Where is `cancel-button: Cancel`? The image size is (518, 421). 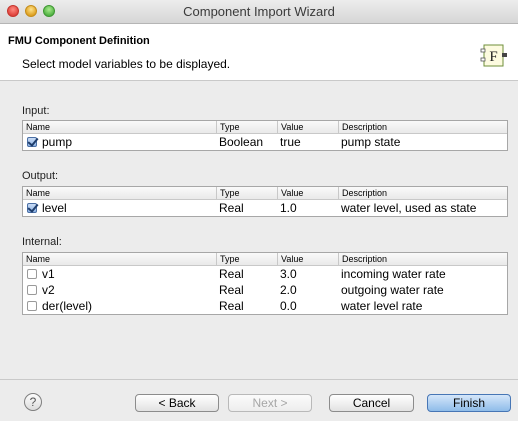
cancel-button: Cancel is located at coordinates (371, 403).